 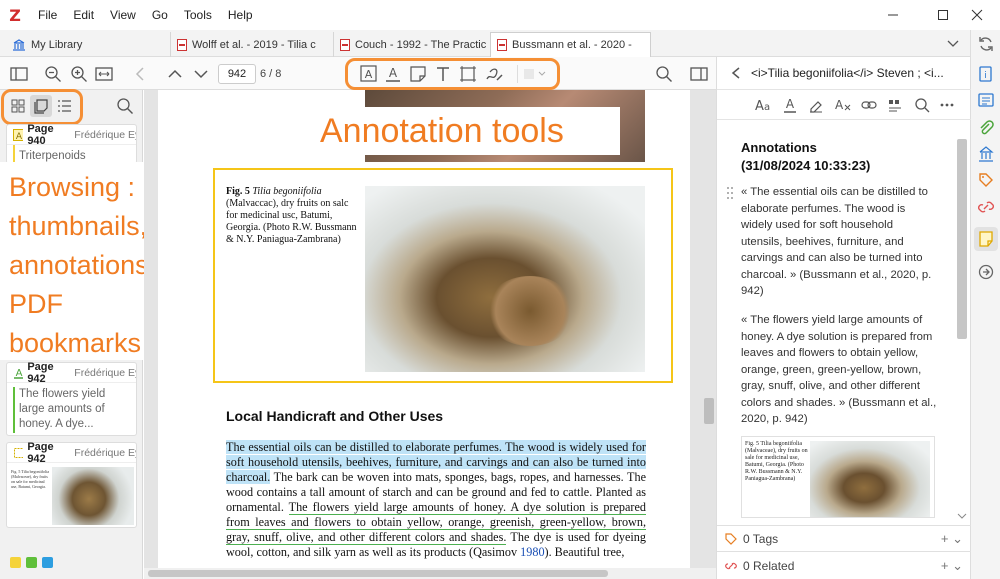 What do you see at coordinates (805, 157) in the screenshot?
I see `note-title: Annotations (31/08/2024 10:33:23)` at bounding box center [805, 157].